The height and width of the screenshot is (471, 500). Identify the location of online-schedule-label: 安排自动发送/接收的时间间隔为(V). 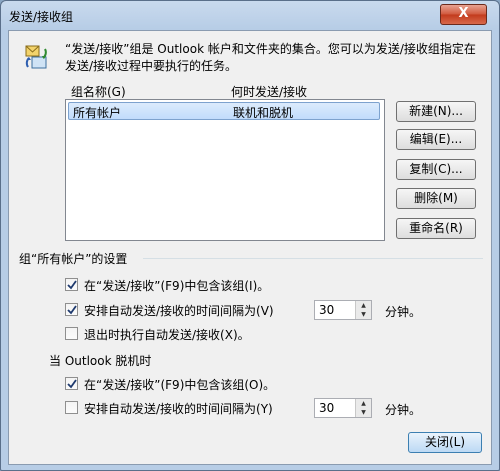
(179, 311).